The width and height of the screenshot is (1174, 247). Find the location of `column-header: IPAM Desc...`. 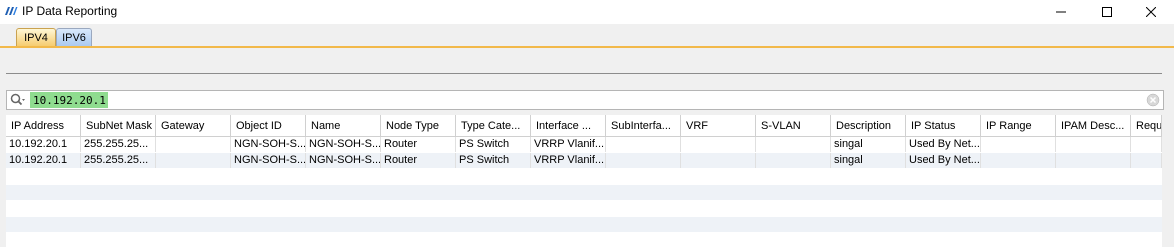

column-header: IPAM Desc... is located at coordinates (1093, 126).